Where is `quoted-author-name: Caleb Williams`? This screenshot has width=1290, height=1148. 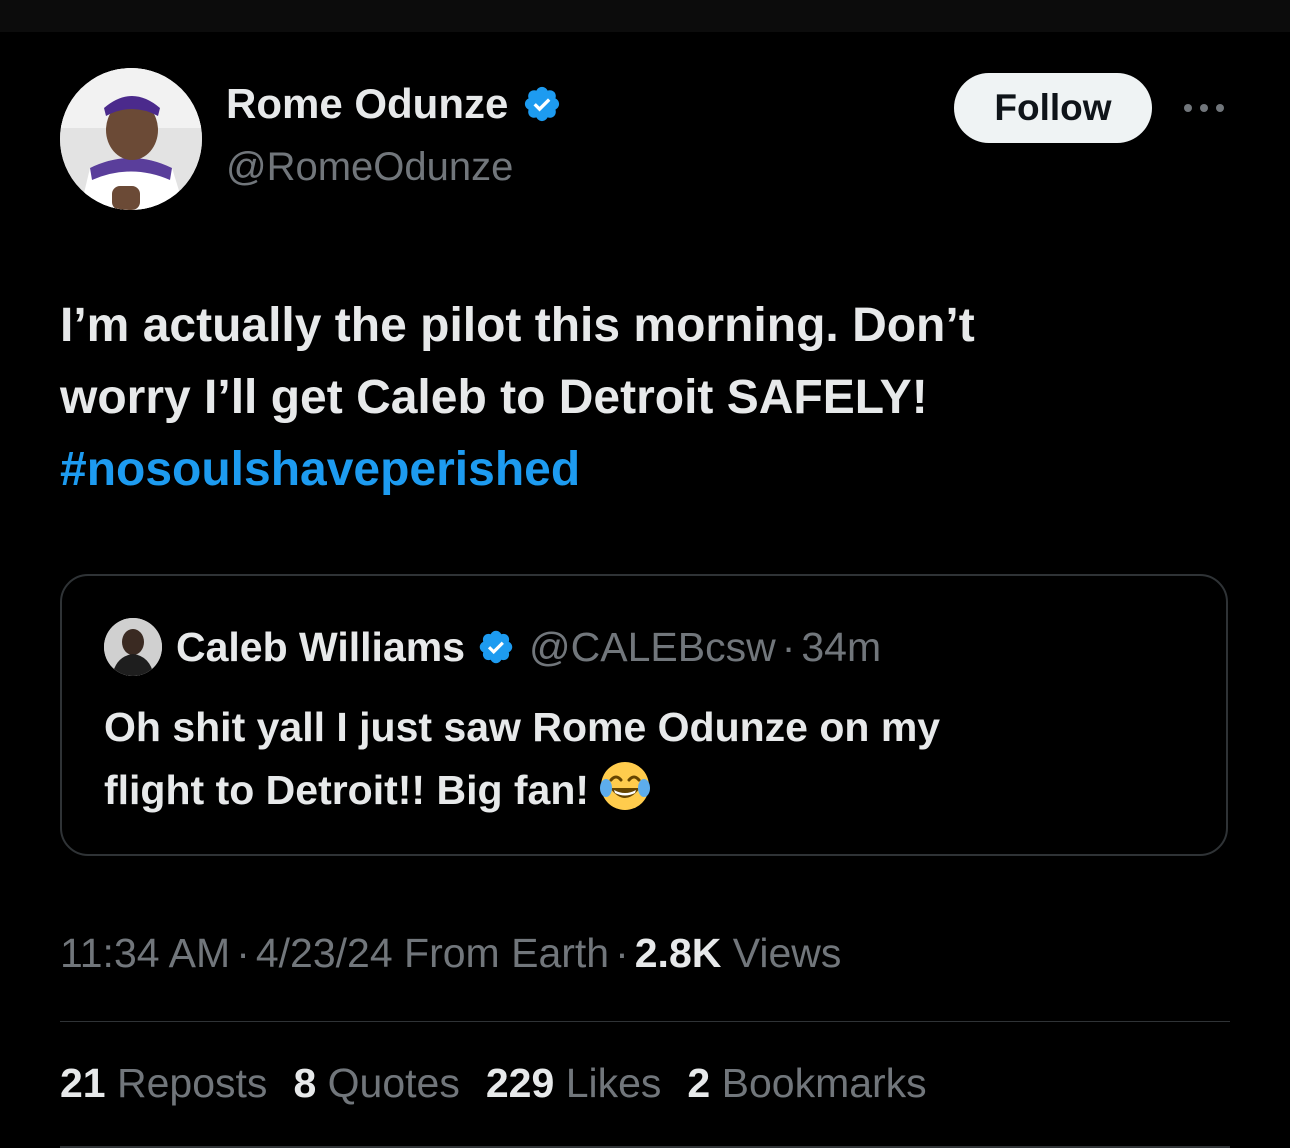 quoted-author-name: Caleb Williams is located at coordinates (320, 647).